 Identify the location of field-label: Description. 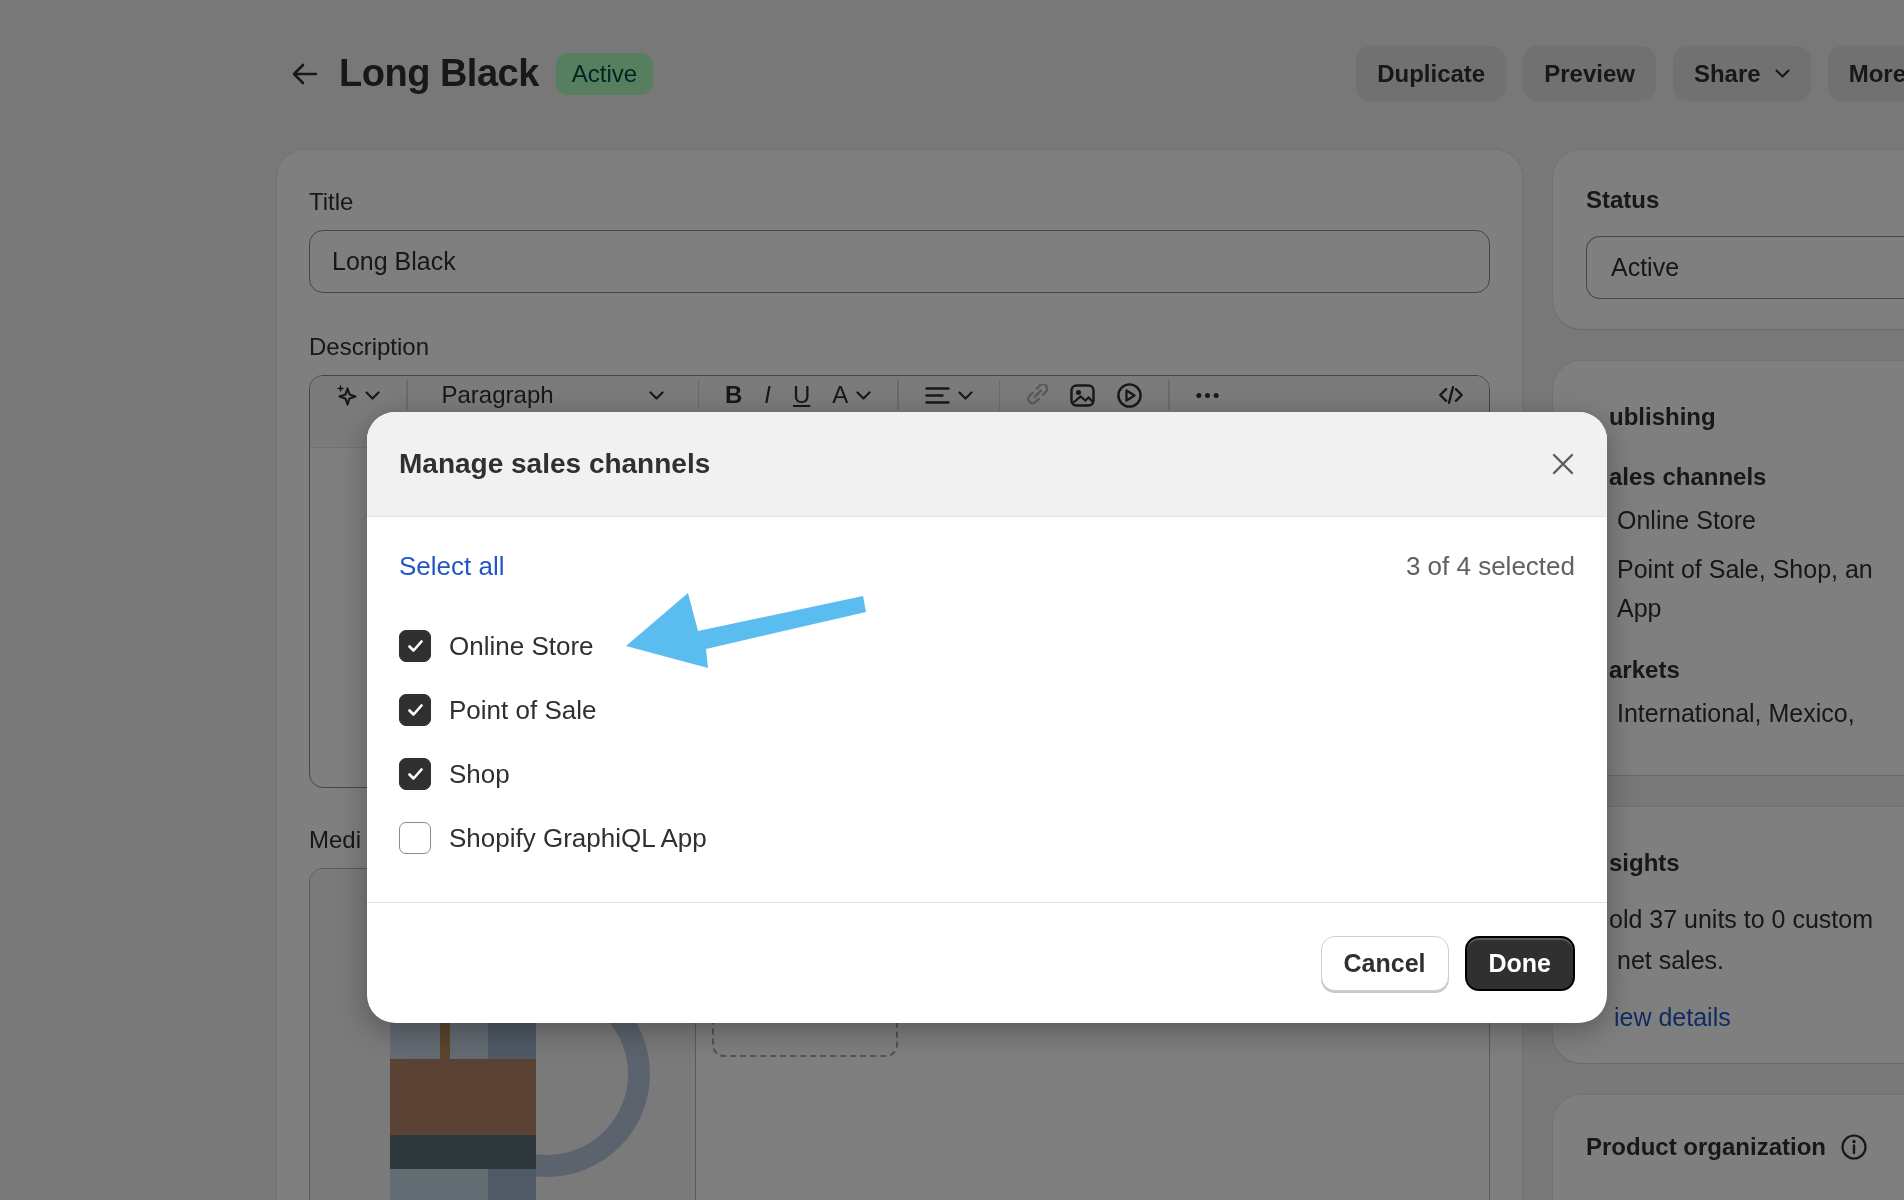
(370, 347).